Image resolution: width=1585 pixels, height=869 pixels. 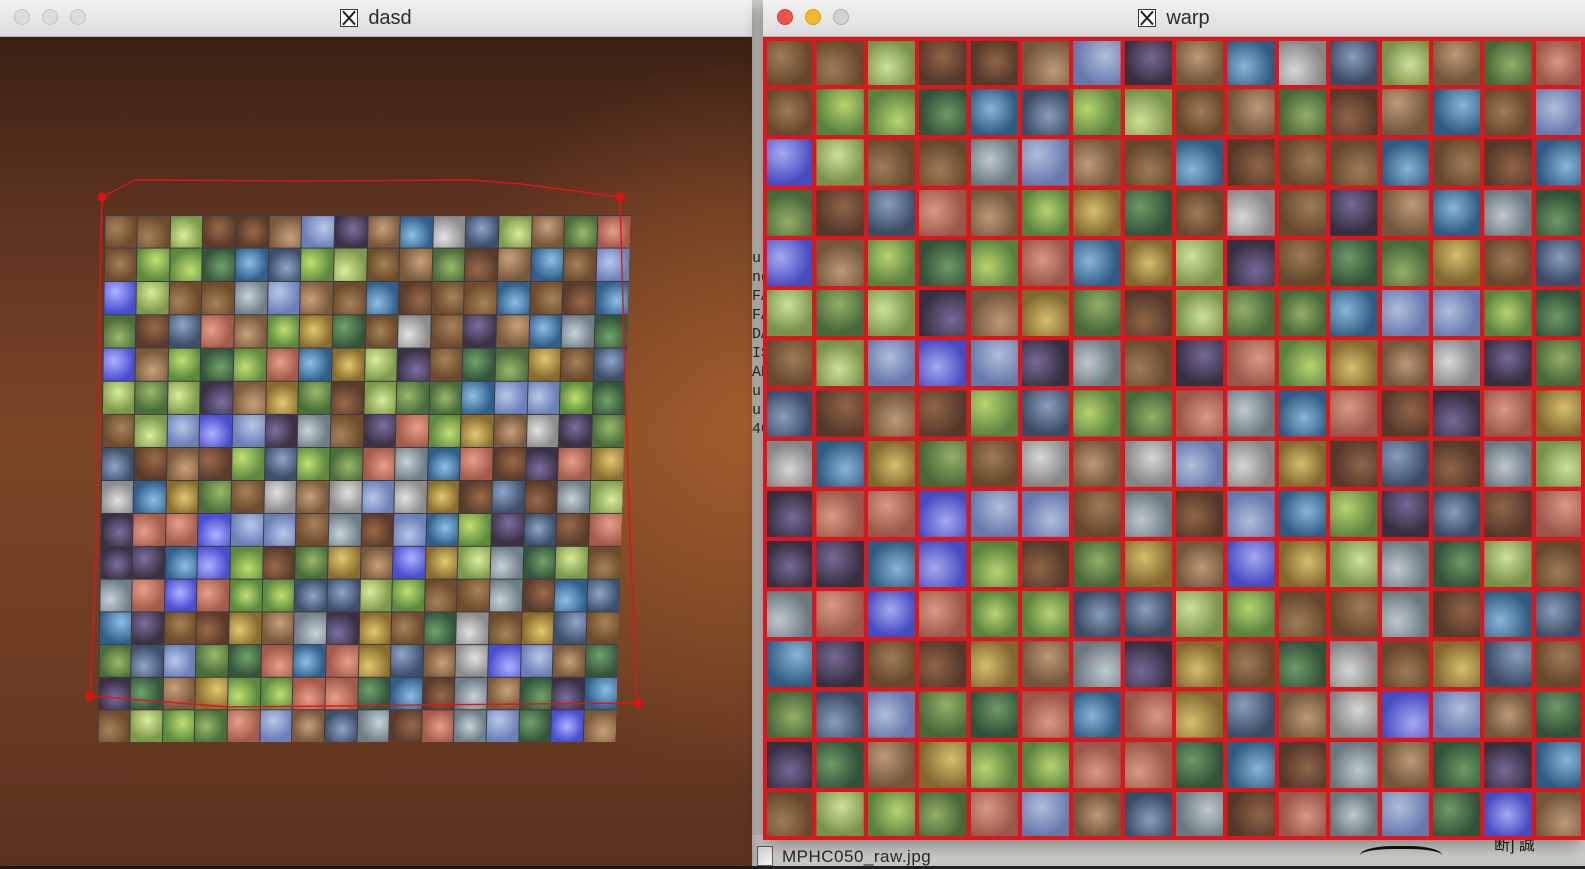 I want to click on corner-marker-top-right, so click(x=620, y=197).